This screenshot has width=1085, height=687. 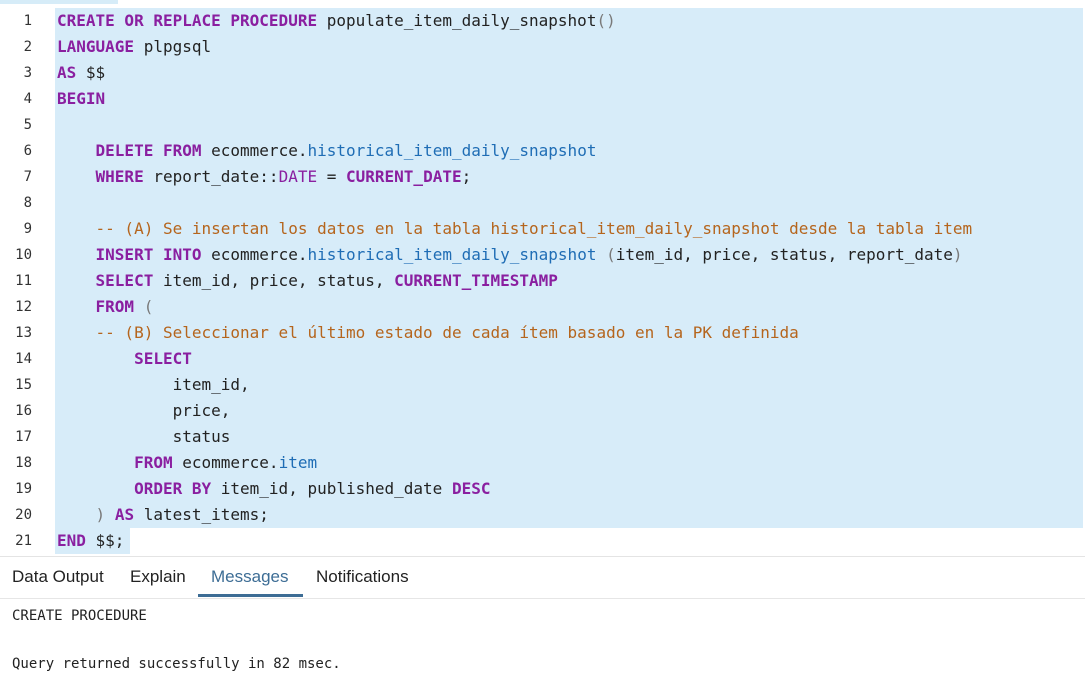 I want to click on line-number: 12, so click(x=23, y=307).